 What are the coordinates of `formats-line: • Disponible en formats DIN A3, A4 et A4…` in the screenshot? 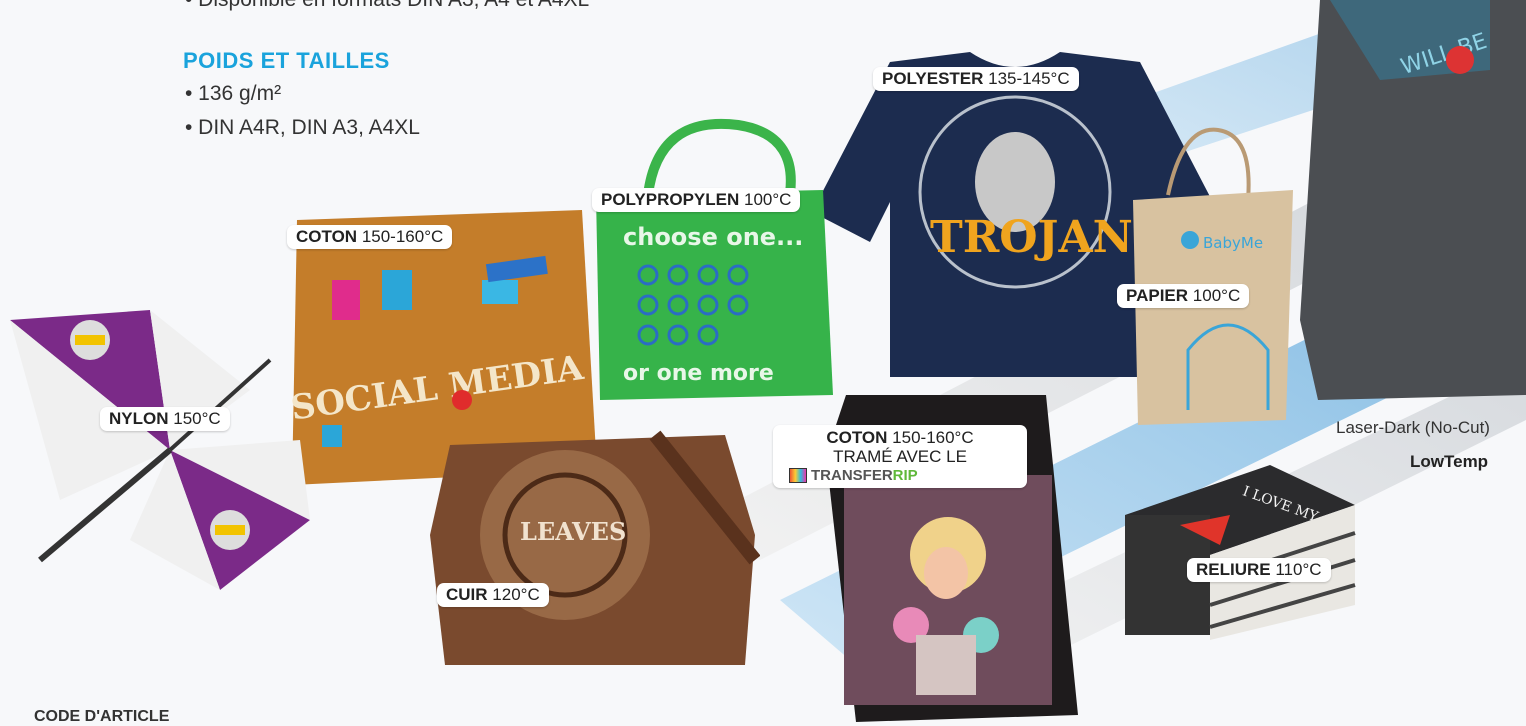 It's located at (387, 6).